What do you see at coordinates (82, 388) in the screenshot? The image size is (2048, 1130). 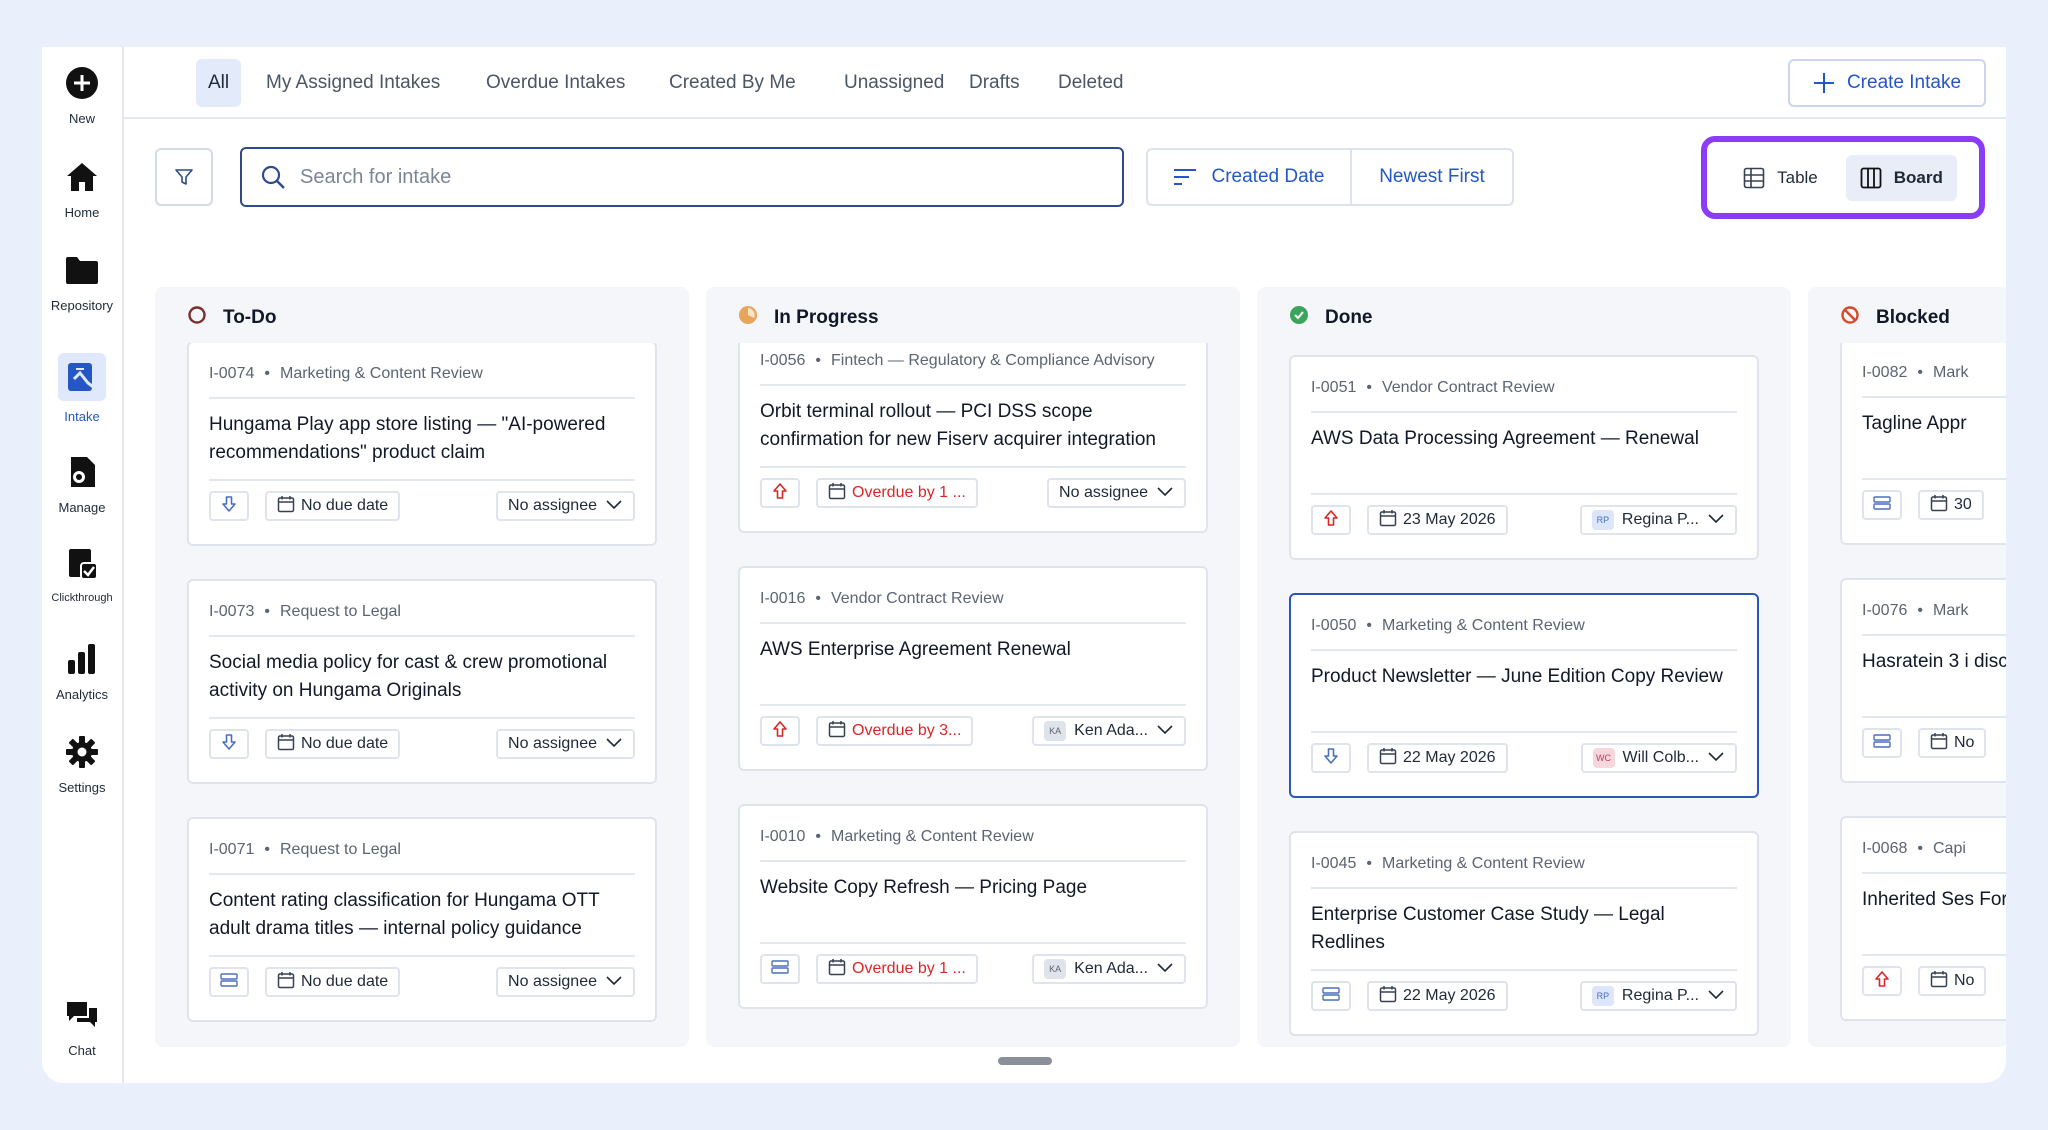 I see `sidebar-item-intake: Intake` at bounding box center [82, 388].